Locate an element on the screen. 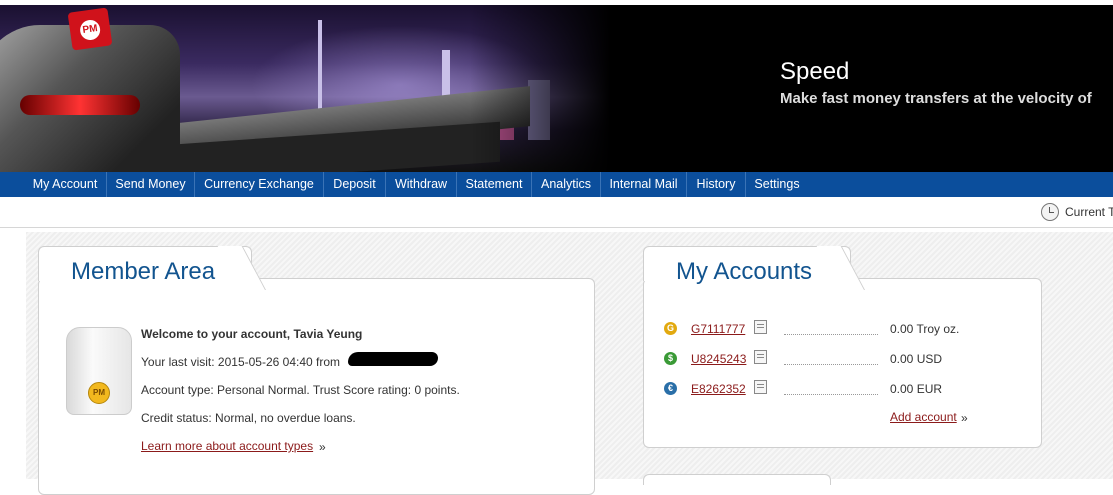  account-link-usd: U8245243 is located at coordinates (718, 359).